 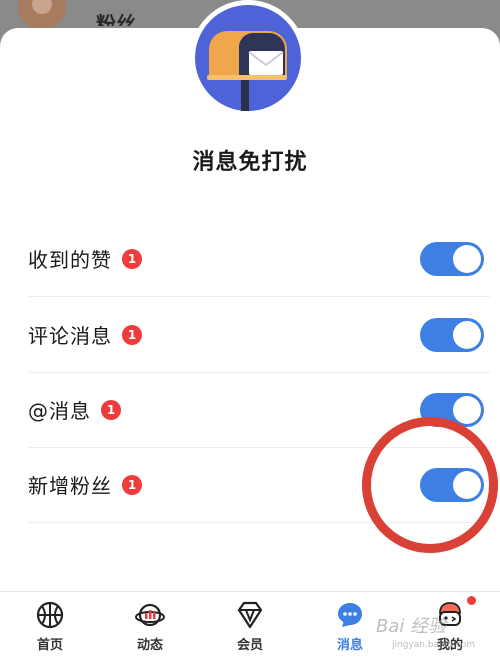 I want to click on watermark-url: jingyan.baidu.com, so click(x=434, y=645).